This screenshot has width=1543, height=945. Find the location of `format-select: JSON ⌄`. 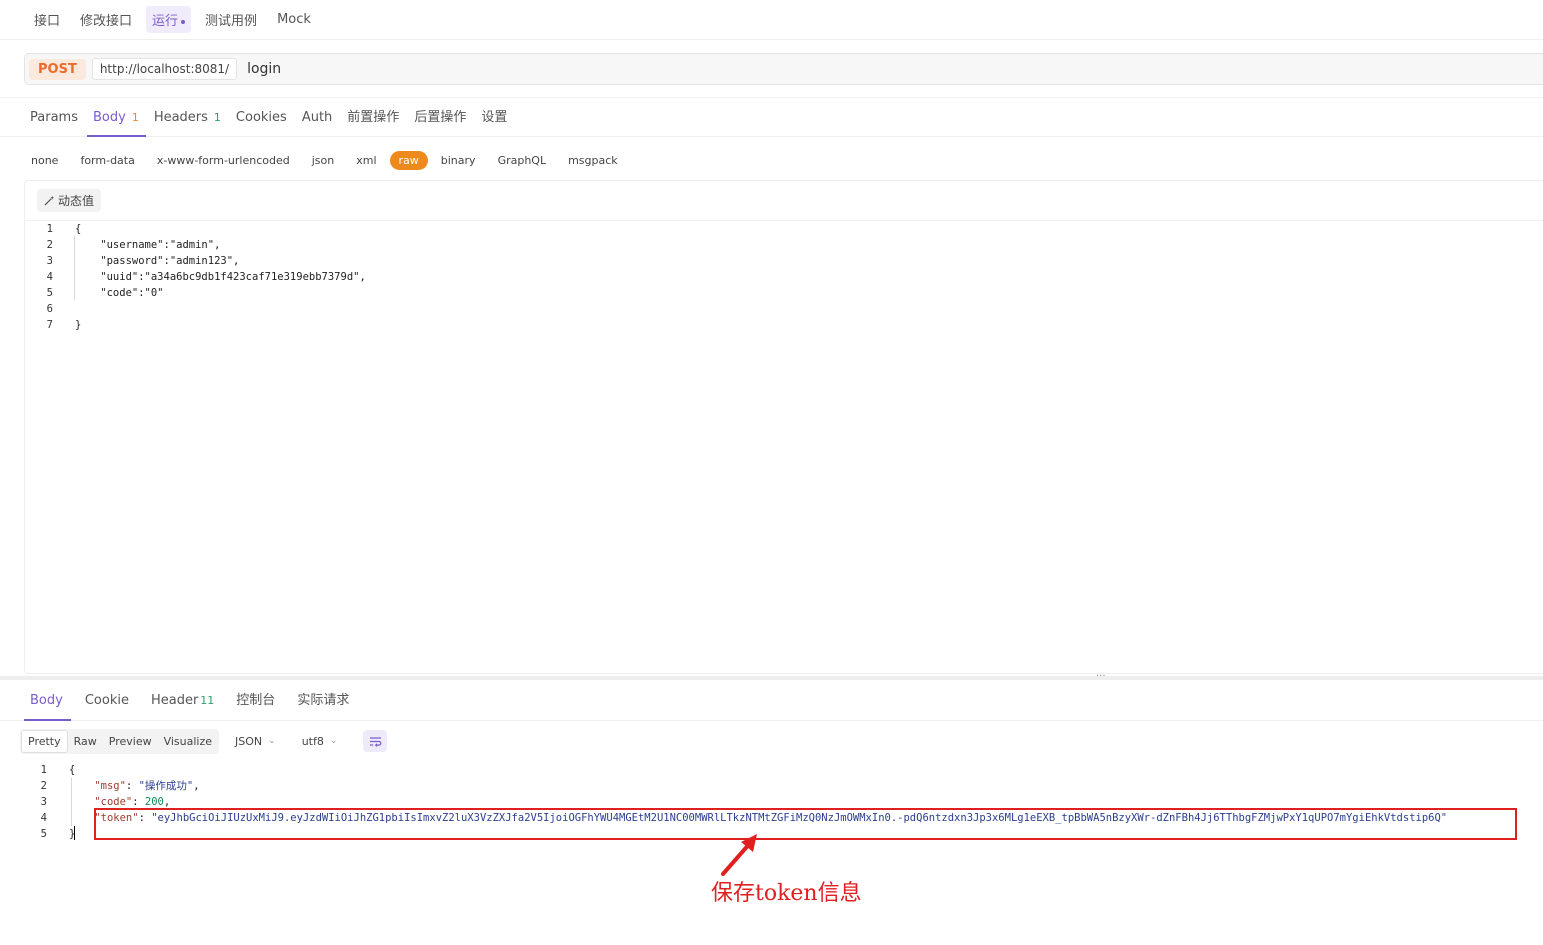

format-select: JSON ⌄ is located at coordinates (255, 741).